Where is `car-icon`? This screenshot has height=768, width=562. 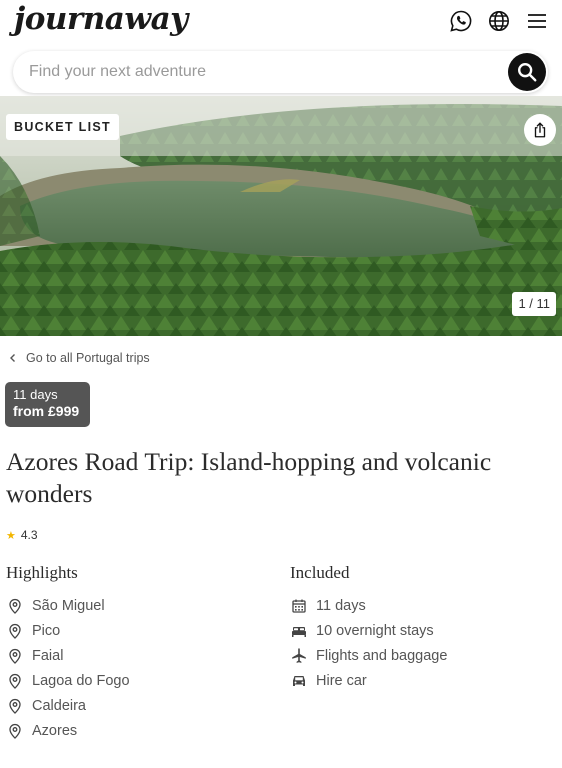
car-icon is located at coordinates (299, 681).